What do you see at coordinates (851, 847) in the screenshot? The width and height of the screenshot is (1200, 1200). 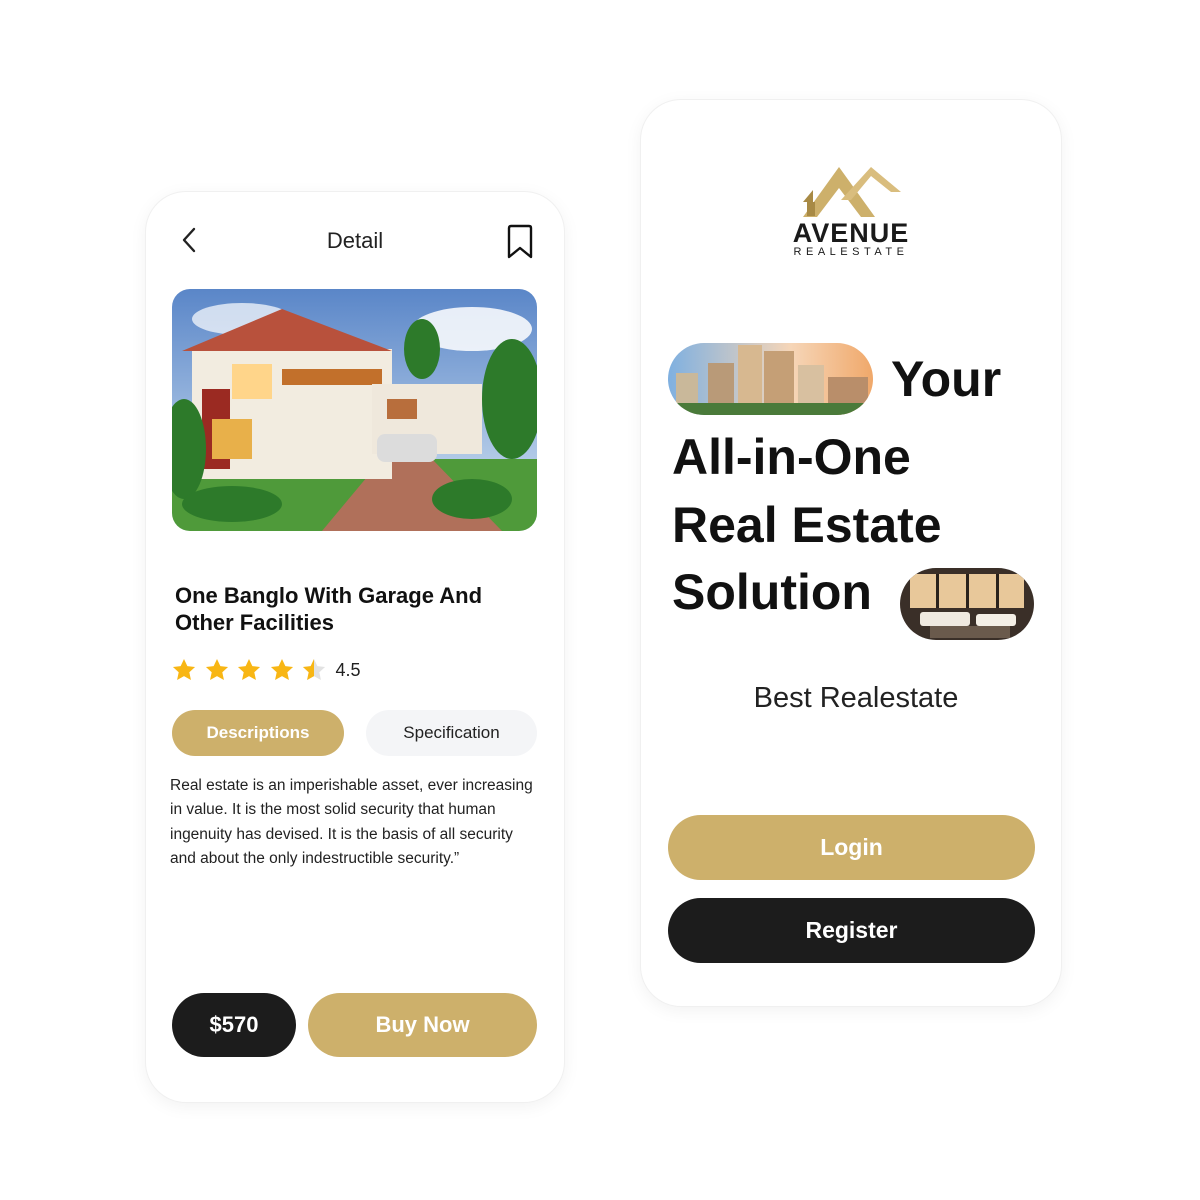 I see `login-button: Login` at bounding box center [851, 847].